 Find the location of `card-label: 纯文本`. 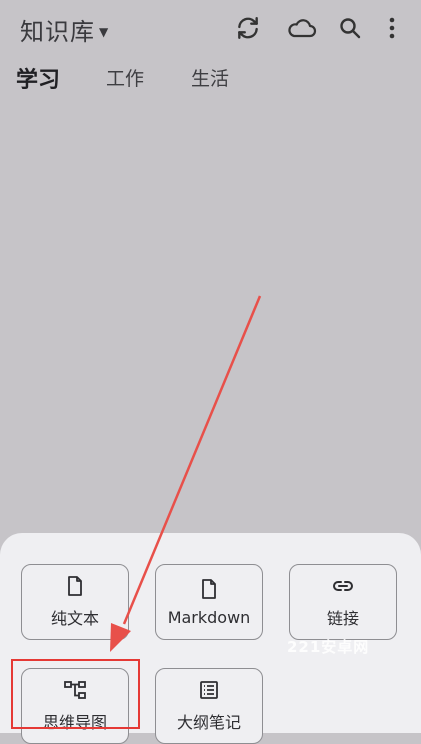

card-label: 纯文本 is located at coordinates (74, 618).